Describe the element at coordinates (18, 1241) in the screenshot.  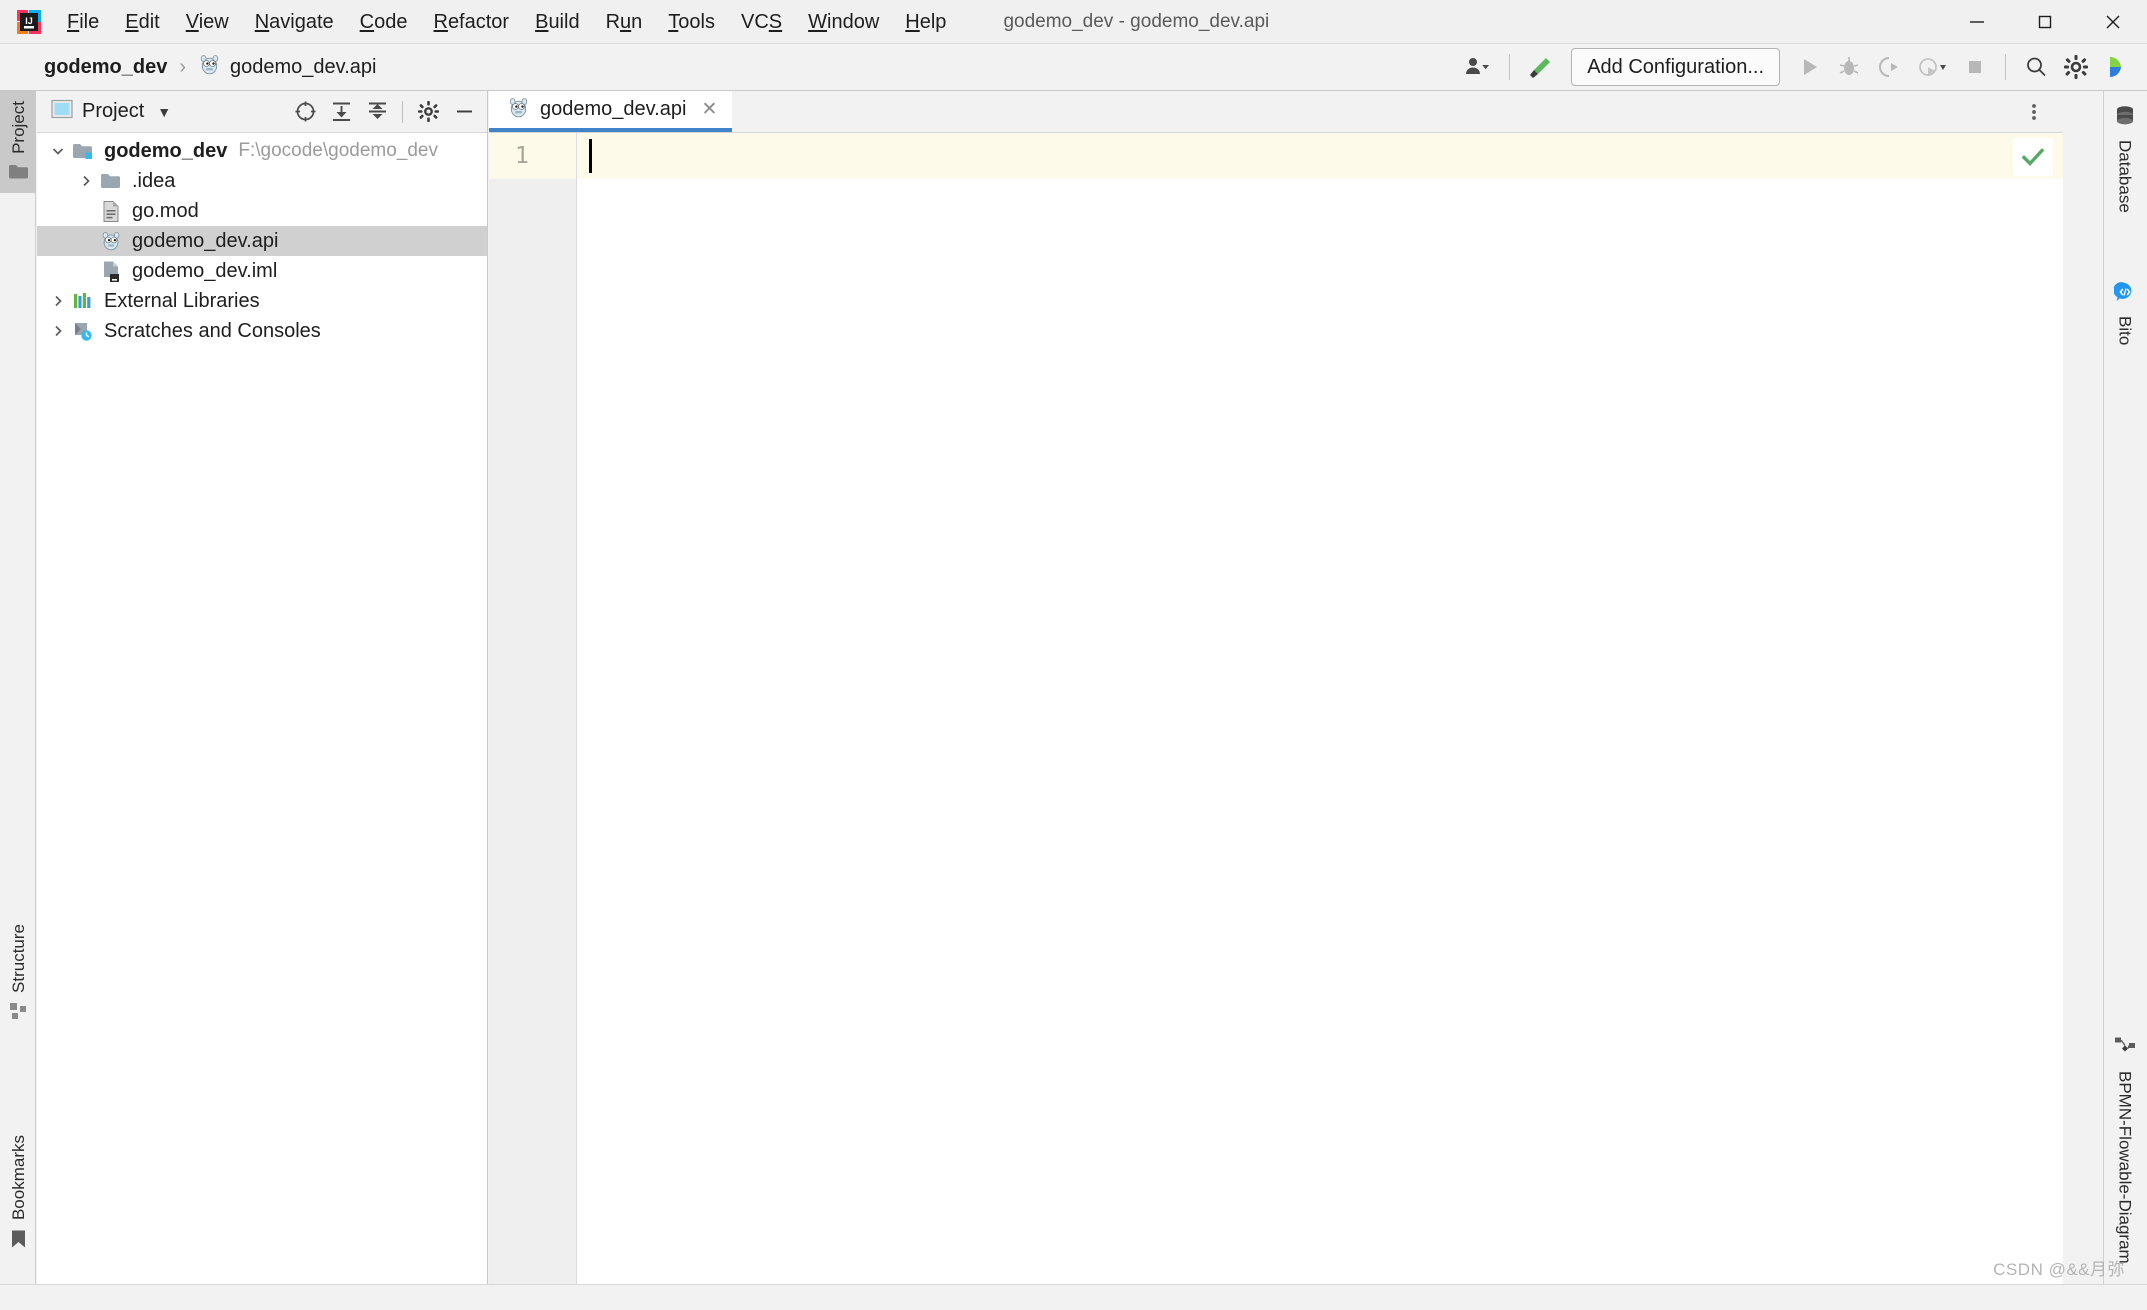
I see `bookmark-icon` at that location.